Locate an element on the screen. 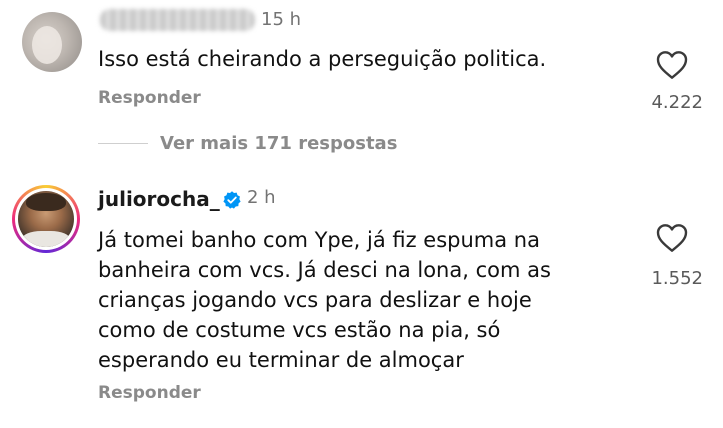  comment-timestamp: 15 h is located at coordinates (281, 19).